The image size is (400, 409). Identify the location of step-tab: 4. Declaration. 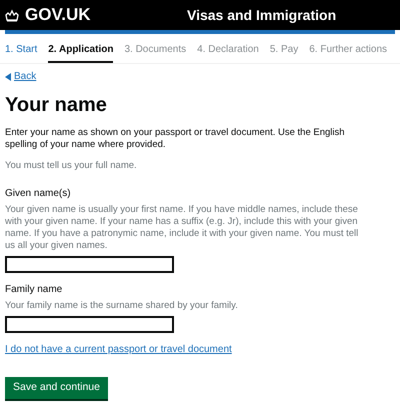
(228, 52).